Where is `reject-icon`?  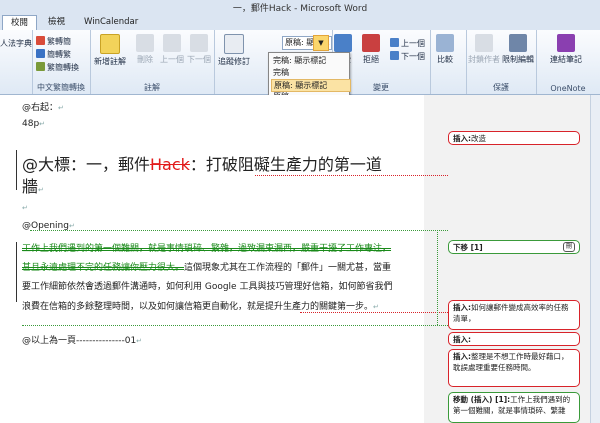
reject-icon is located at coordinates (371, 43).